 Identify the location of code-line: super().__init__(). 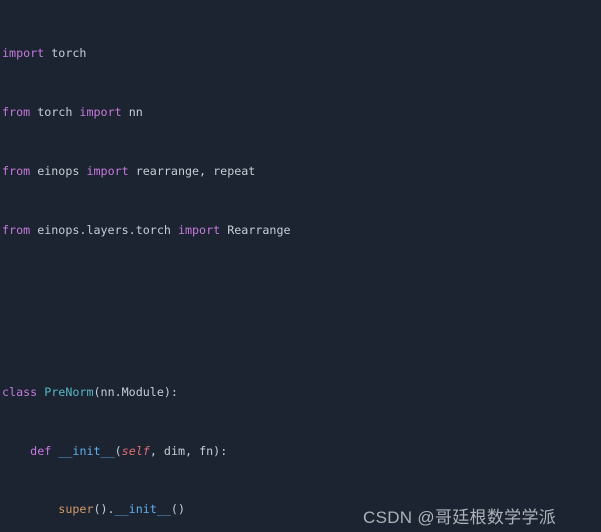
(121, 509).